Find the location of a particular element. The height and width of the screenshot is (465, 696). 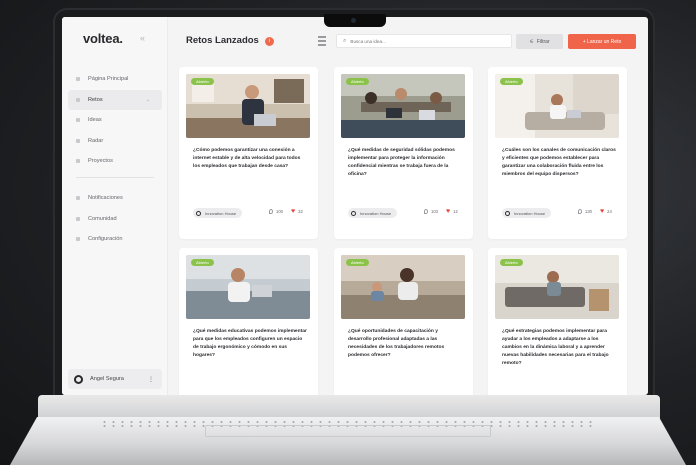

laptop-hinge is located at coordinates (349, 407).